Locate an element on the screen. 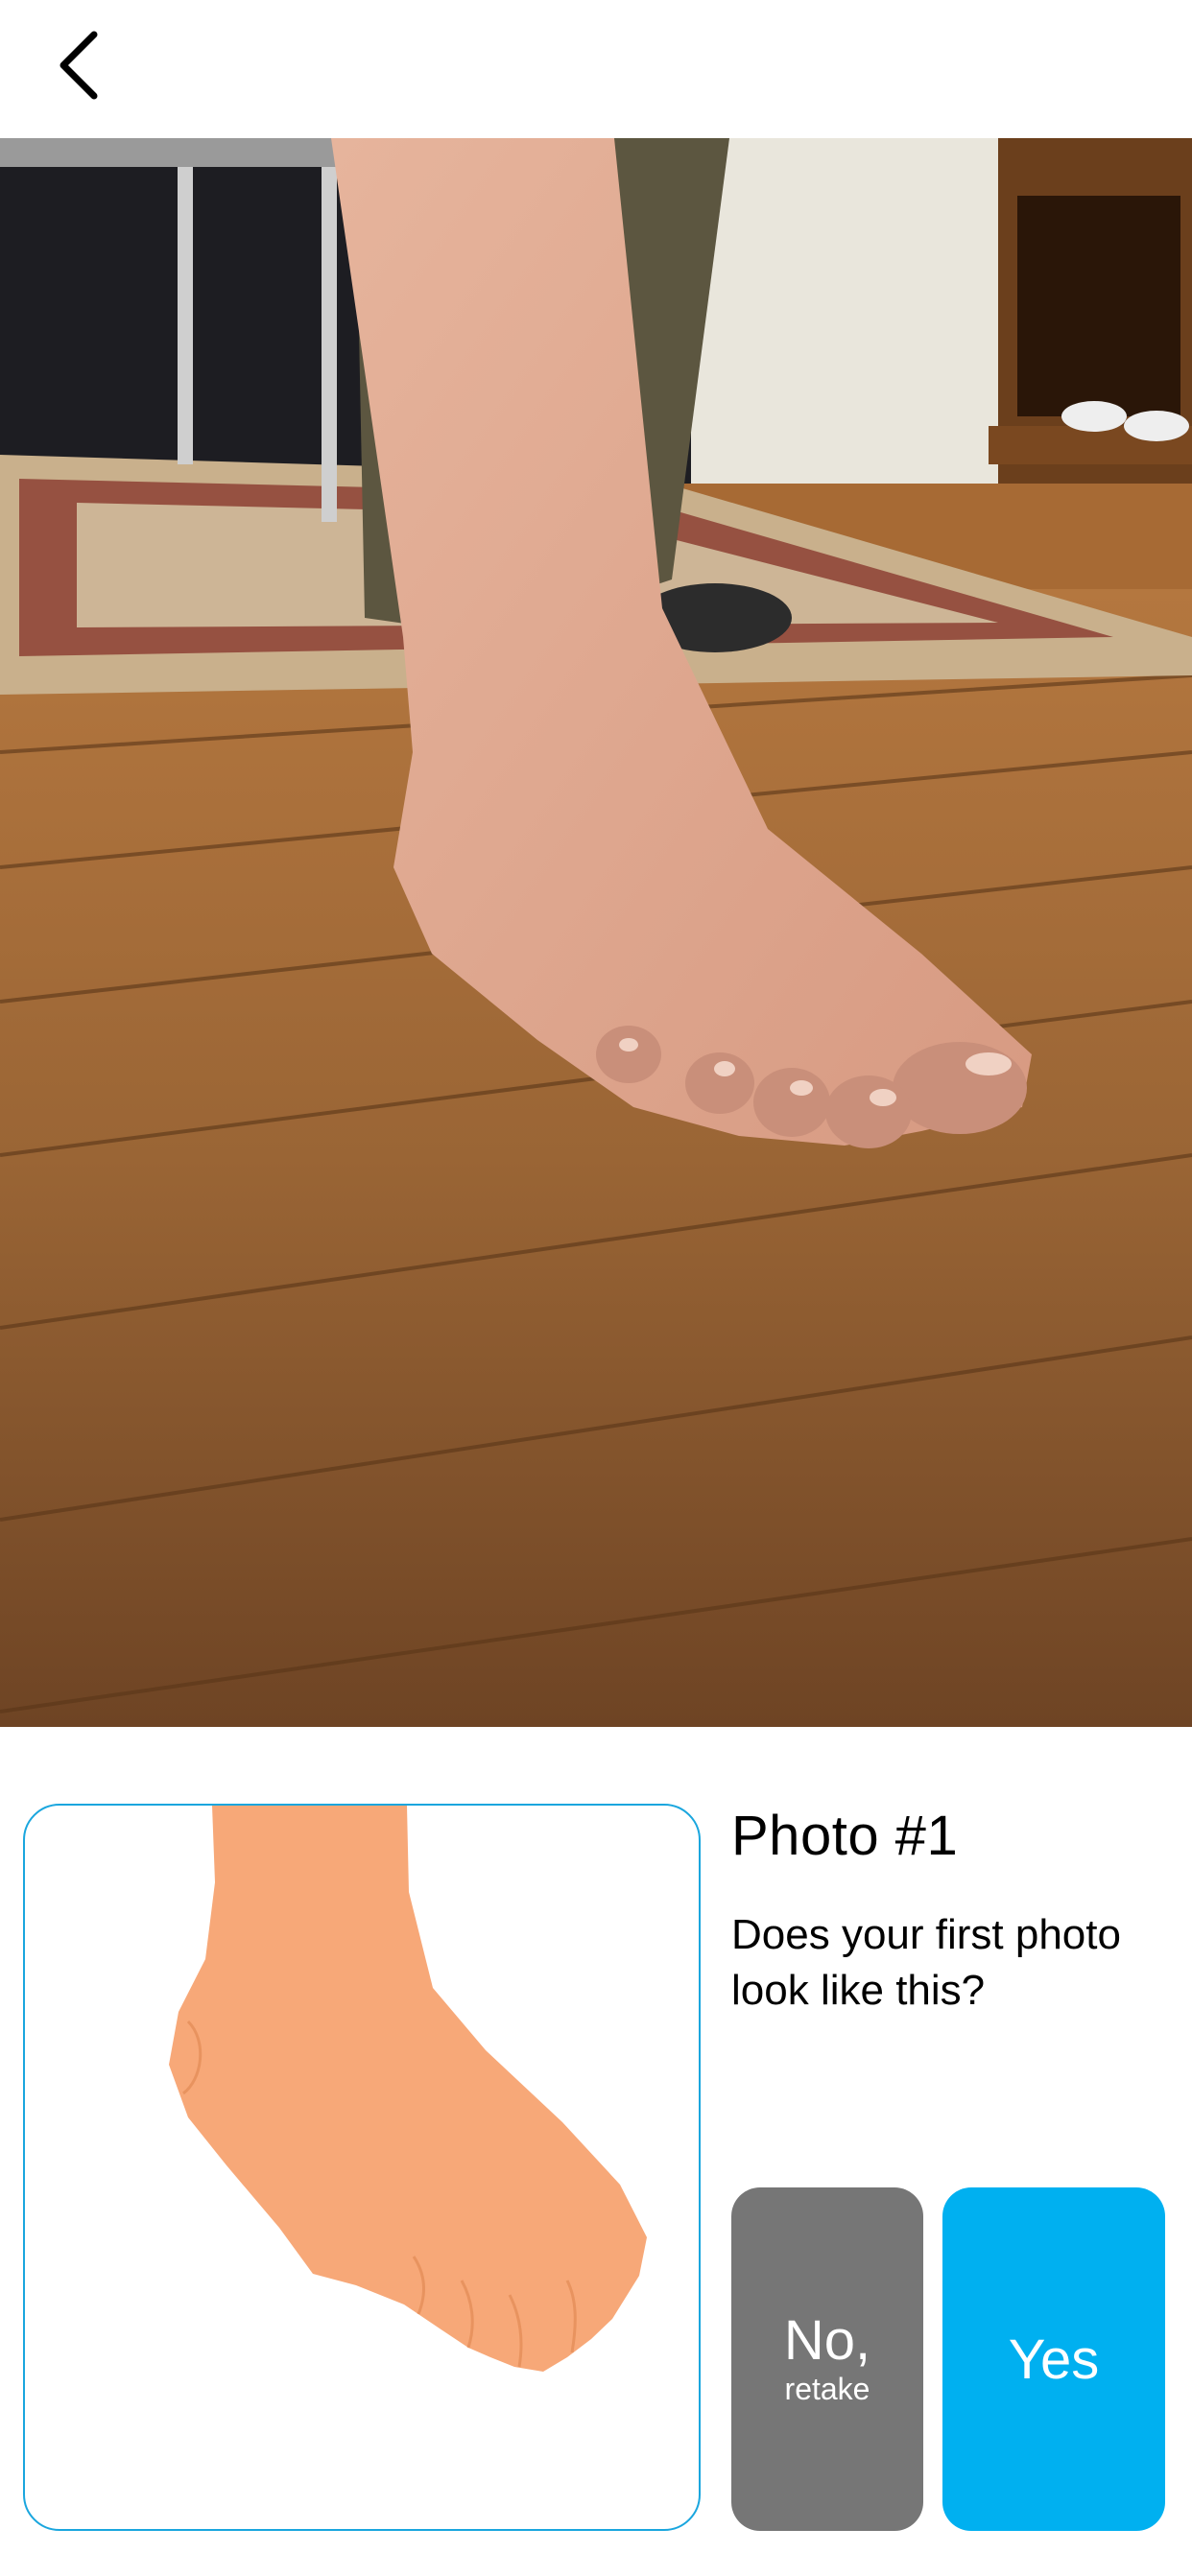  retake-sublabel: retake is located at coordinates (827, 2389).